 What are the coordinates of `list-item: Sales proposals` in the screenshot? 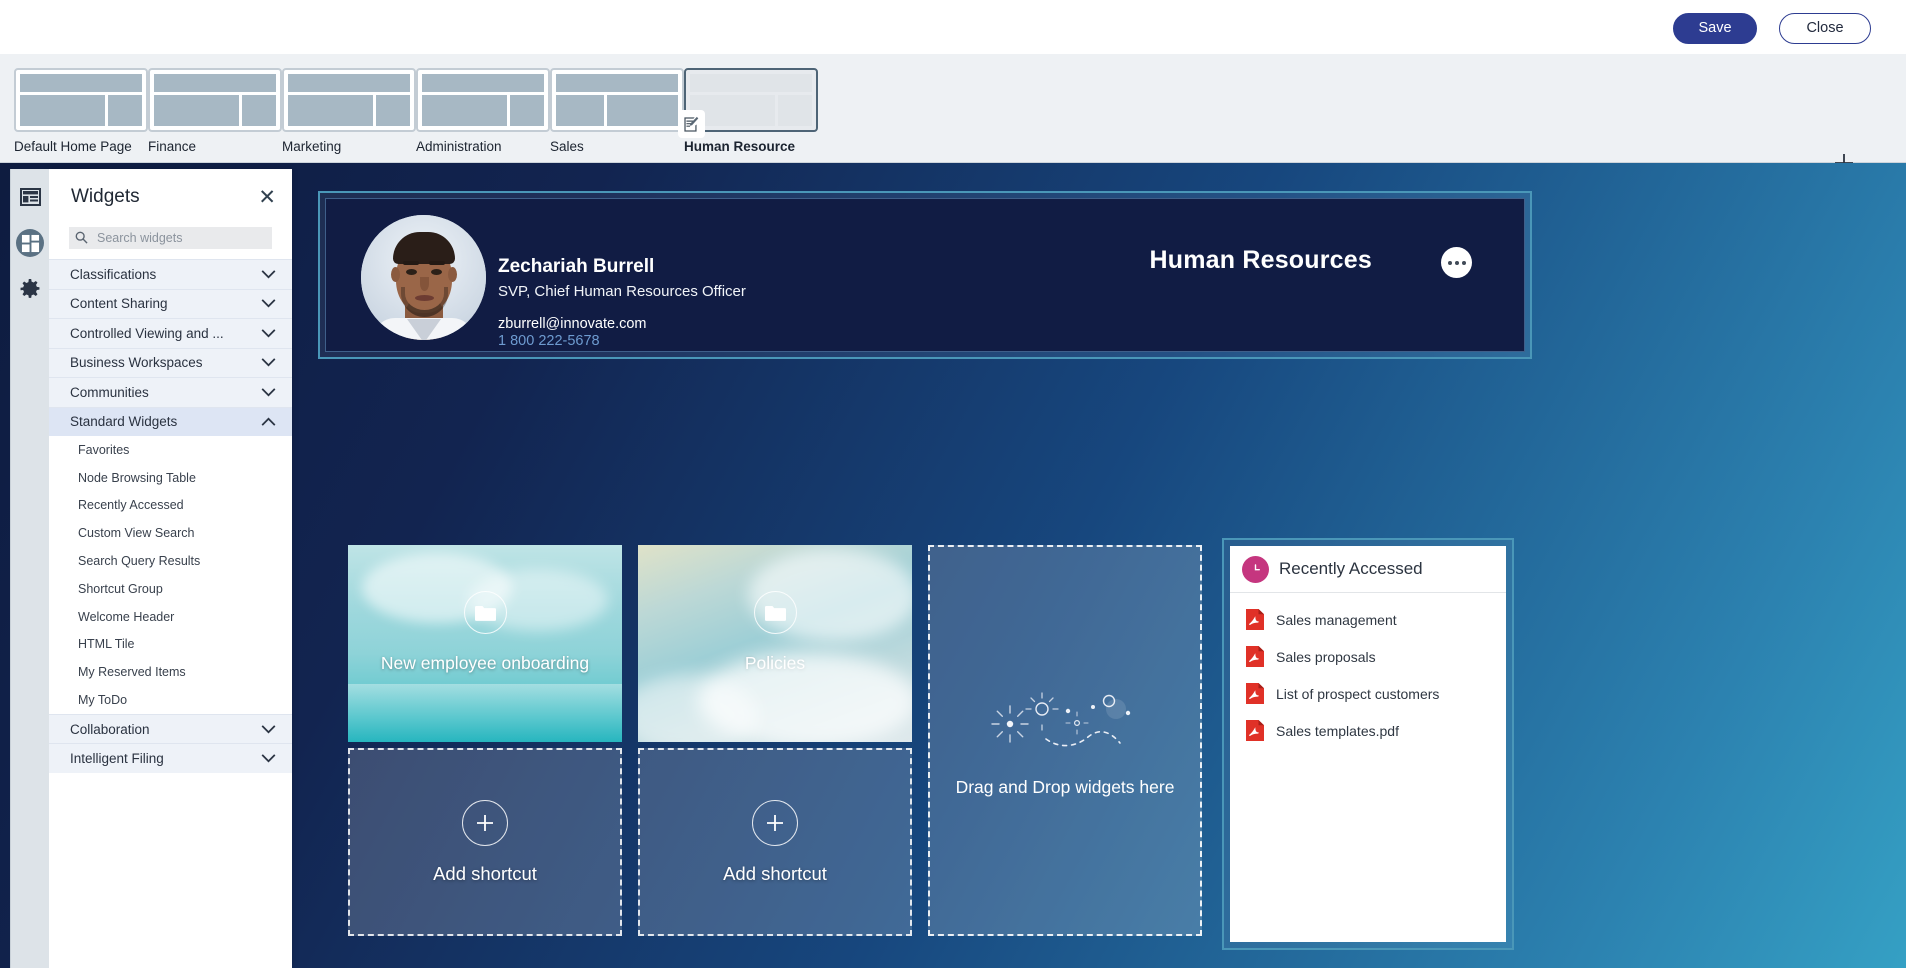 It's located at (1368, 656).